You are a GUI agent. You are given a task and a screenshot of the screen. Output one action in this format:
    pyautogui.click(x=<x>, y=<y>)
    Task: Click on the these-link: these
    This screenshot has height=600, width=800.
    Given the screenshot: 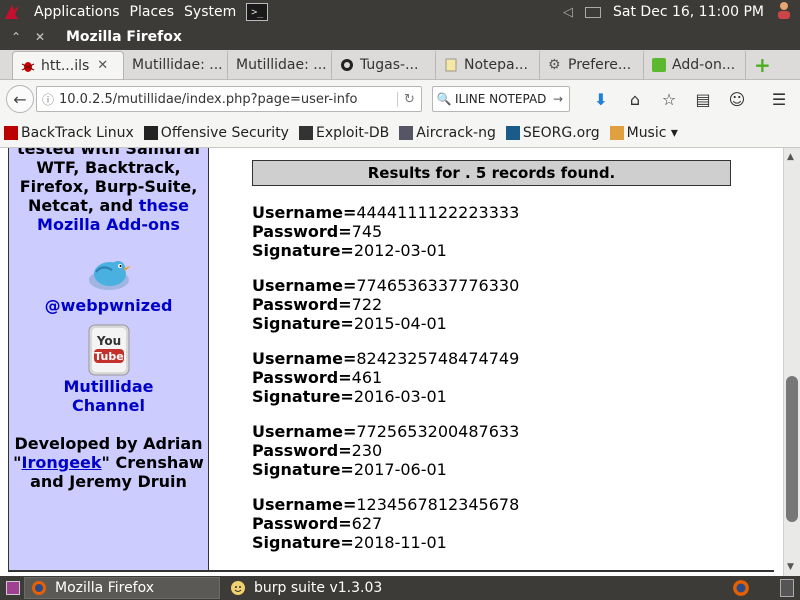 What is the action you would take?
    pyautogui.click(x=164, y=205)
    